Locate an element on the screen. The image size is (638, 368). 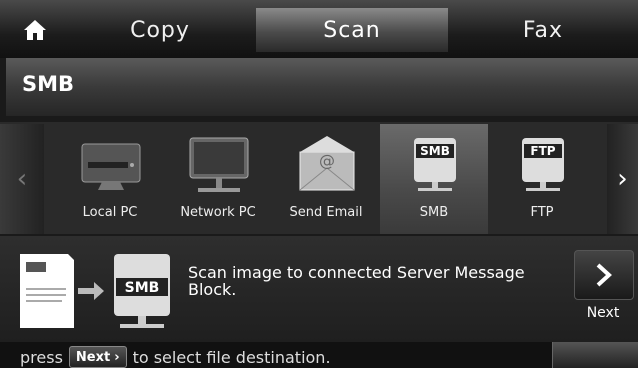
destination-label: FTP is located at coordinates (542, 212).